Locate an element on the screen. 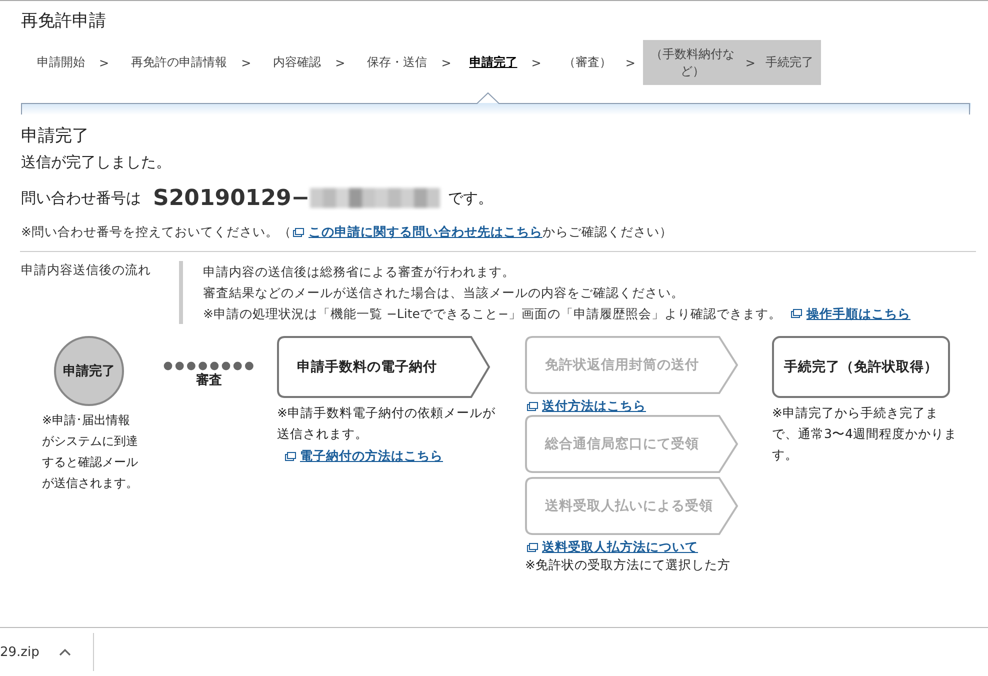 Image resolution: width=988 pixels, height=676 pixels. flow-note: ※申請完了から手続き完了まで、通常3〜4週間程度かかります。 is located at coordinates (865, 434).